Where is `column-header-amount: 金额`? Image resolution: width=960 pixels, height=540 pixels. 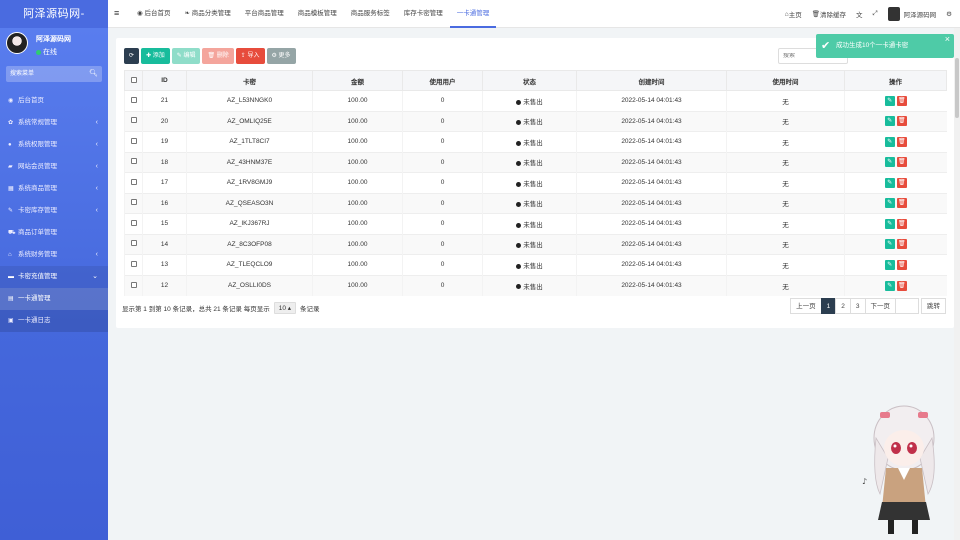 column-header-amount: 金额 is located at coordinates (357, 80).